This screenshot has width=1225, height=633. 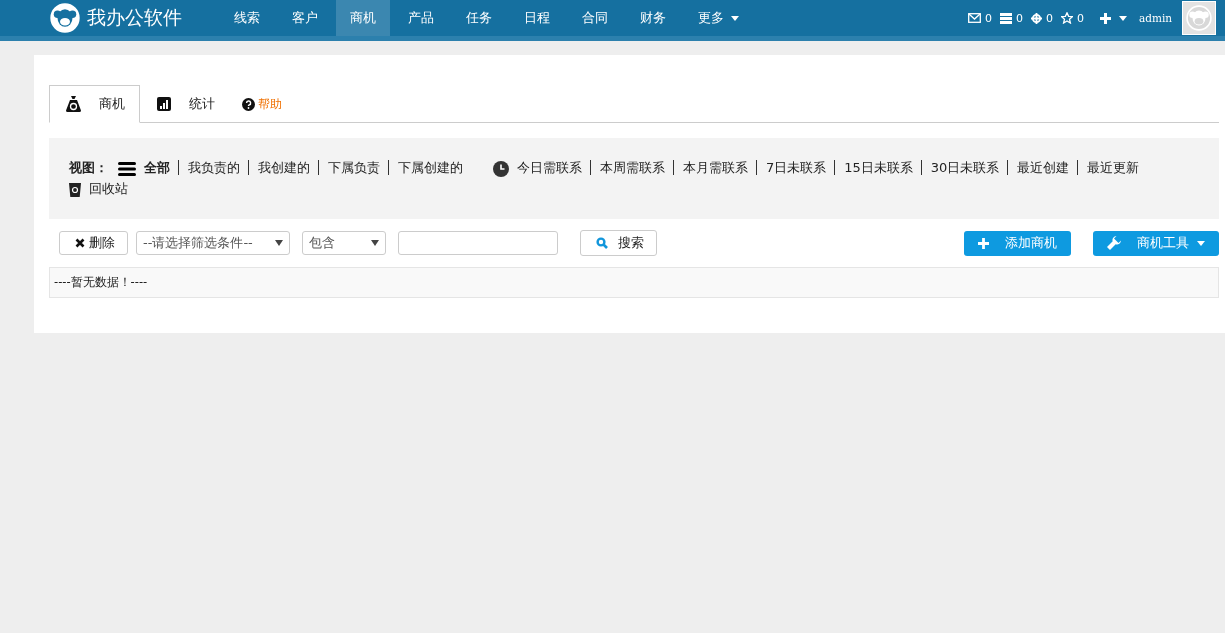 What do you see at coordinates (1066, 18) in the screenshot?
I see `star-icon` at bounding box center [1066, 18].